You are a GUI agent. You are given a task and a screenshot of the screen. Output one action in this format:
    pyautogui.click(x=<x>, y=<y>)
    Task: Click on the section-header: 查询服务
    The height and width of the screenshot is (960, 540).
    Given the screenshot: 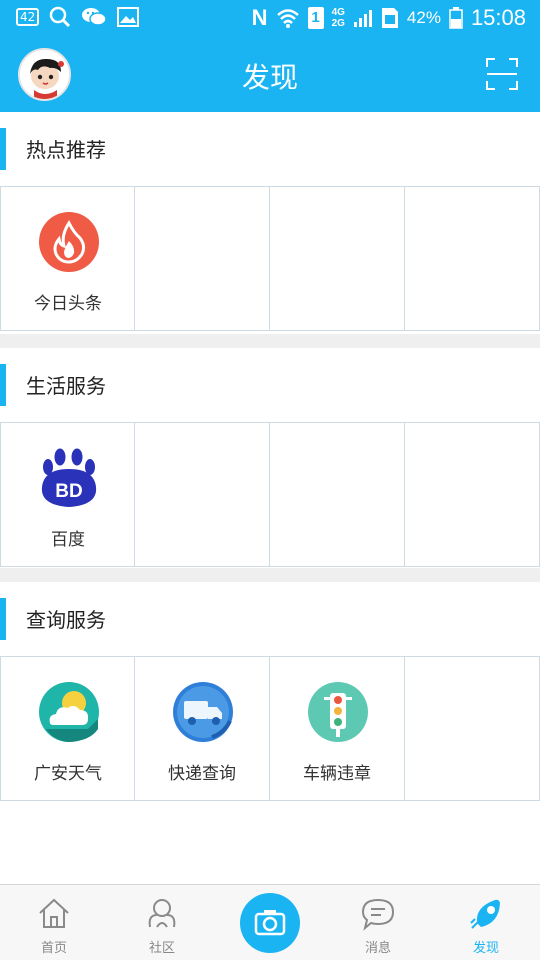 What is the action you would take?
    pyautogui.click(x=270, y=619)
    